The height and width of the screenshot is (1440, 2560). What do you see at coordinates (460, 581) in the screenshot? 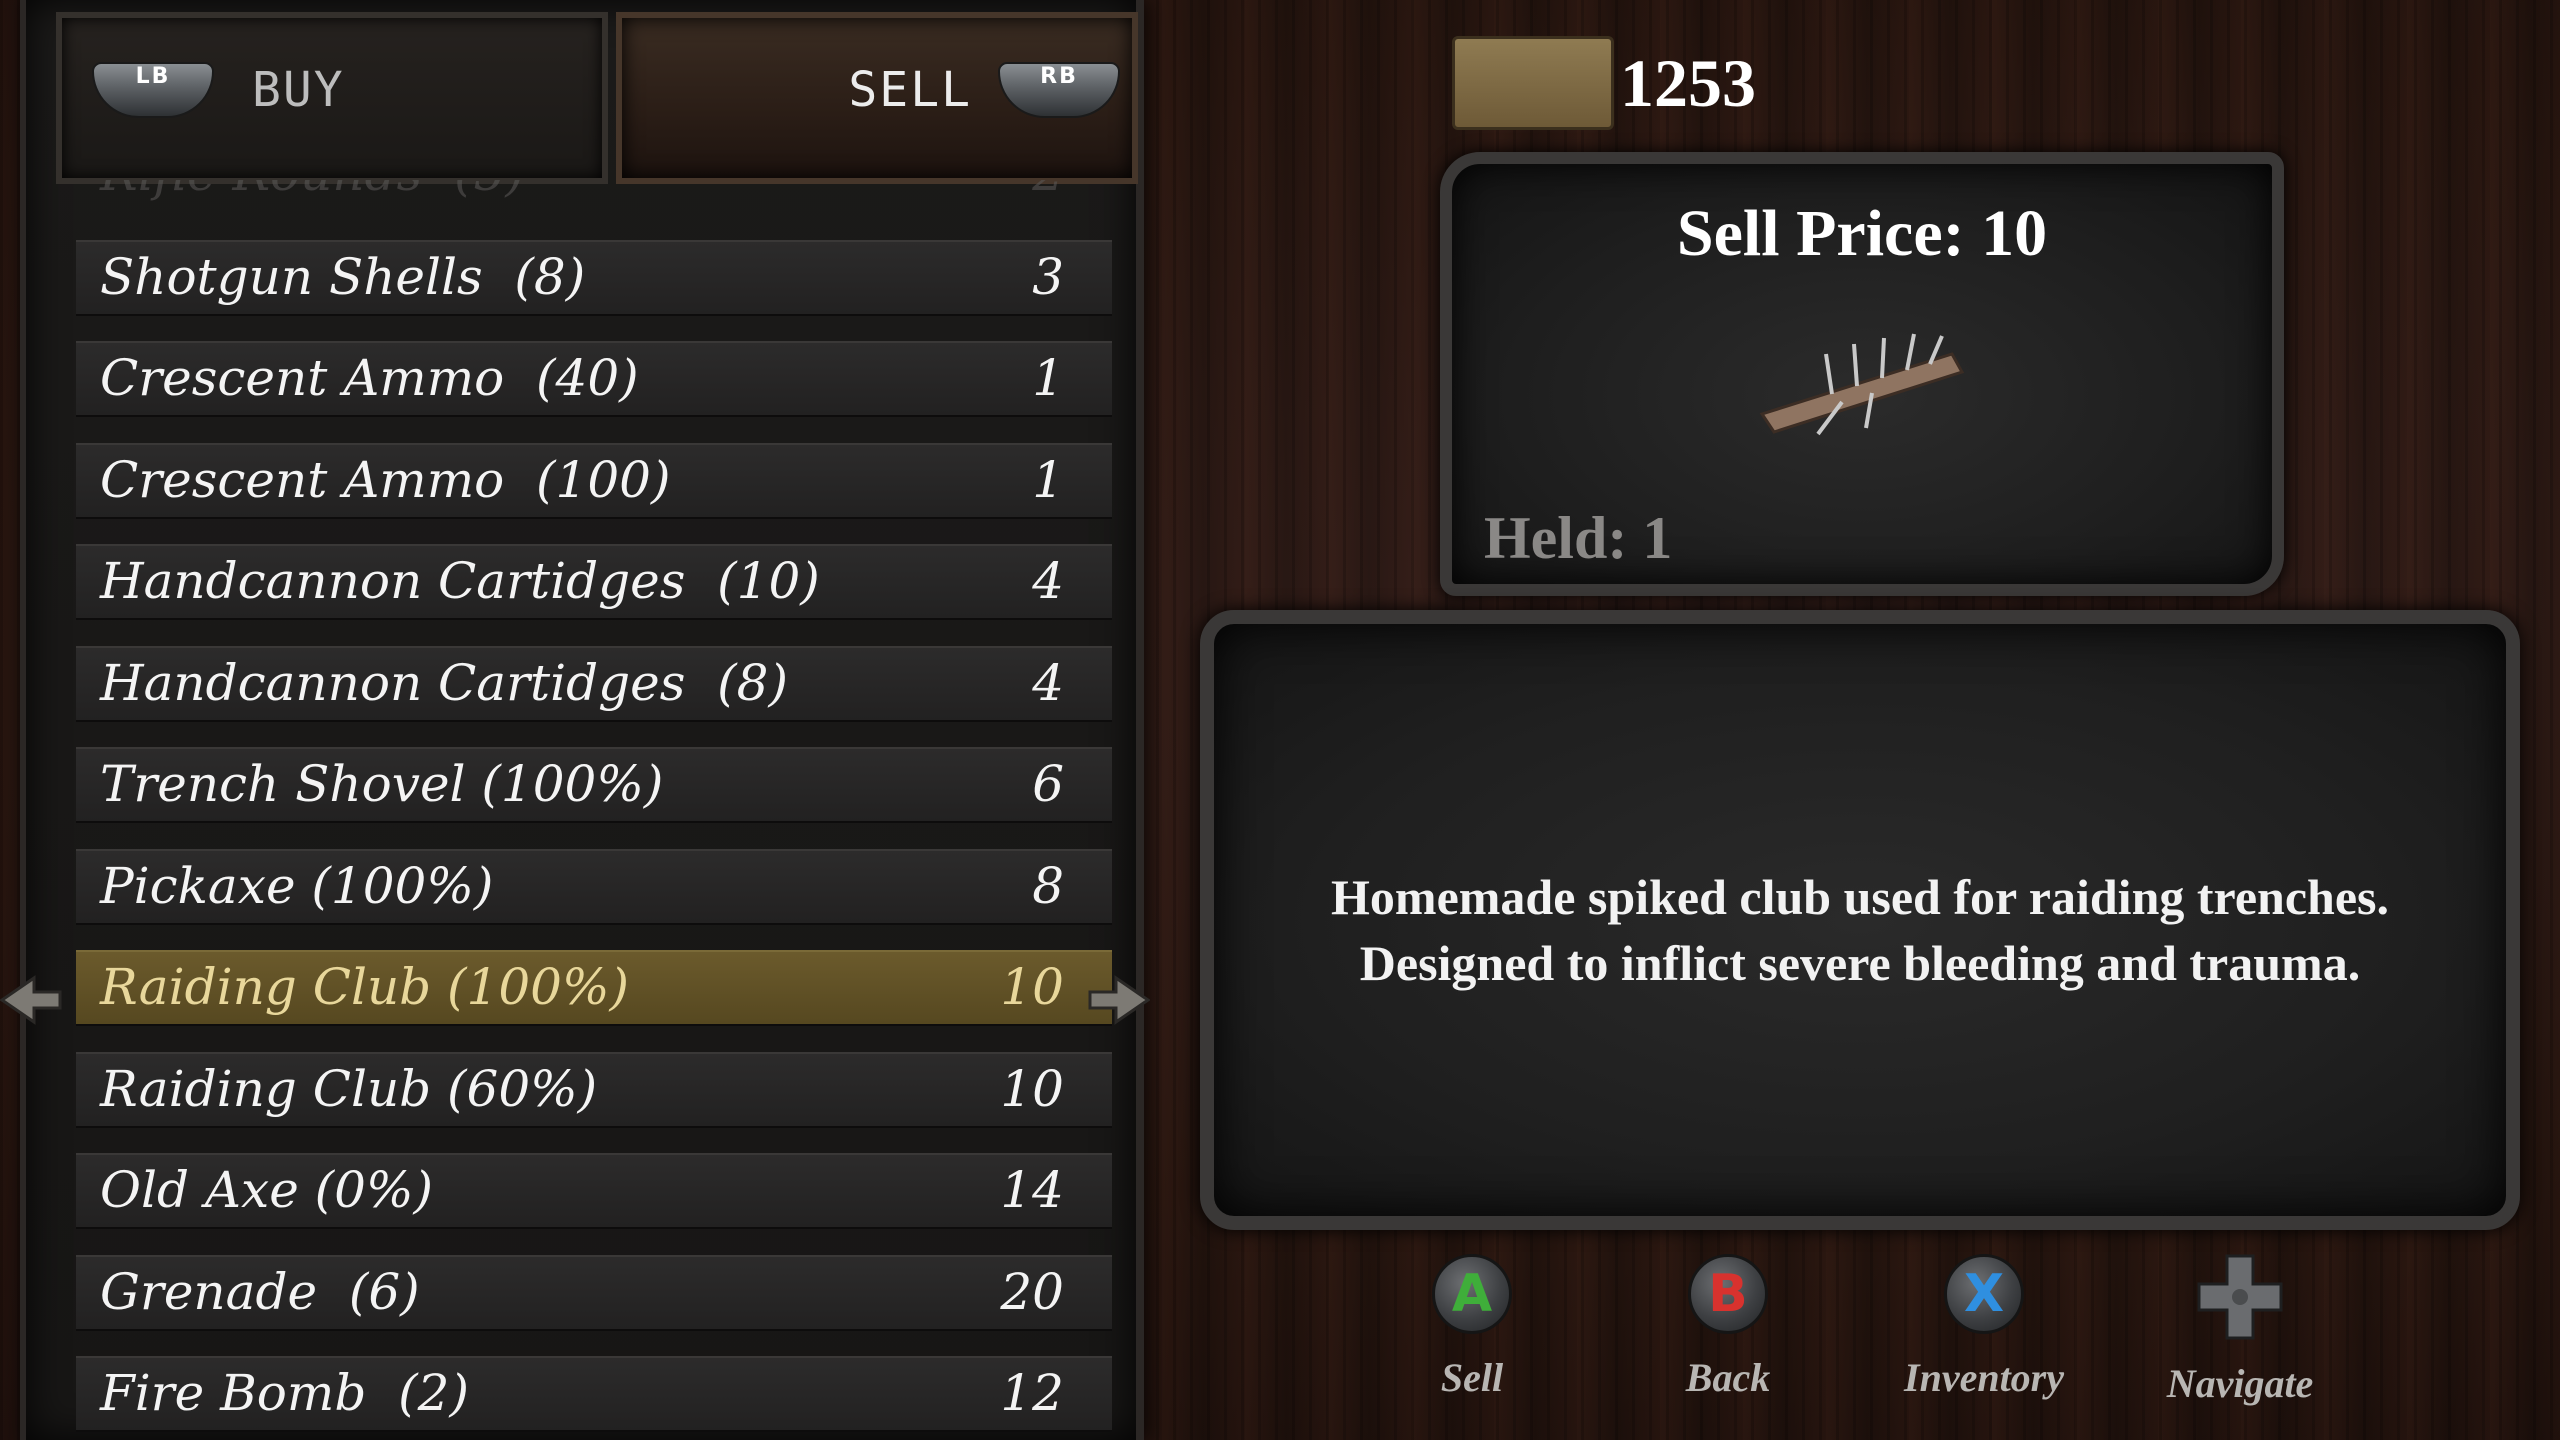
I see `item-name: Handcannon Cartidges (10)` at bounding box center [460, 581].